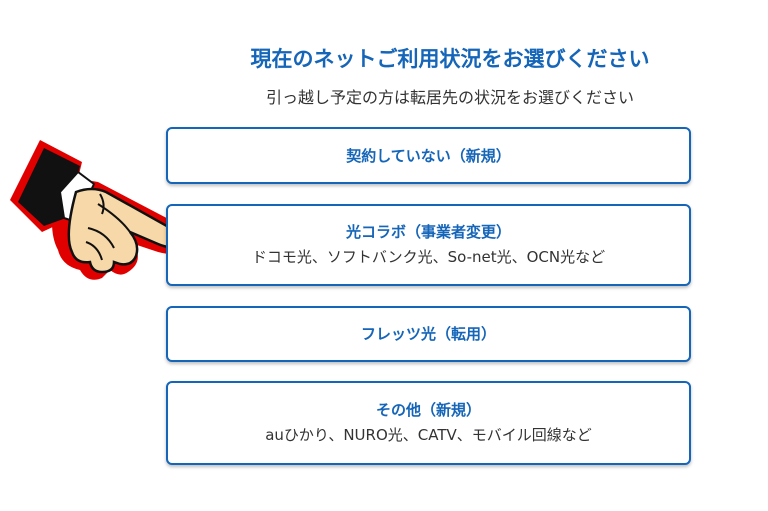 This screenshot has width=768, height=511. I want to click on option-no-contract-title: 契約していない（新規）, so click(428, 155).